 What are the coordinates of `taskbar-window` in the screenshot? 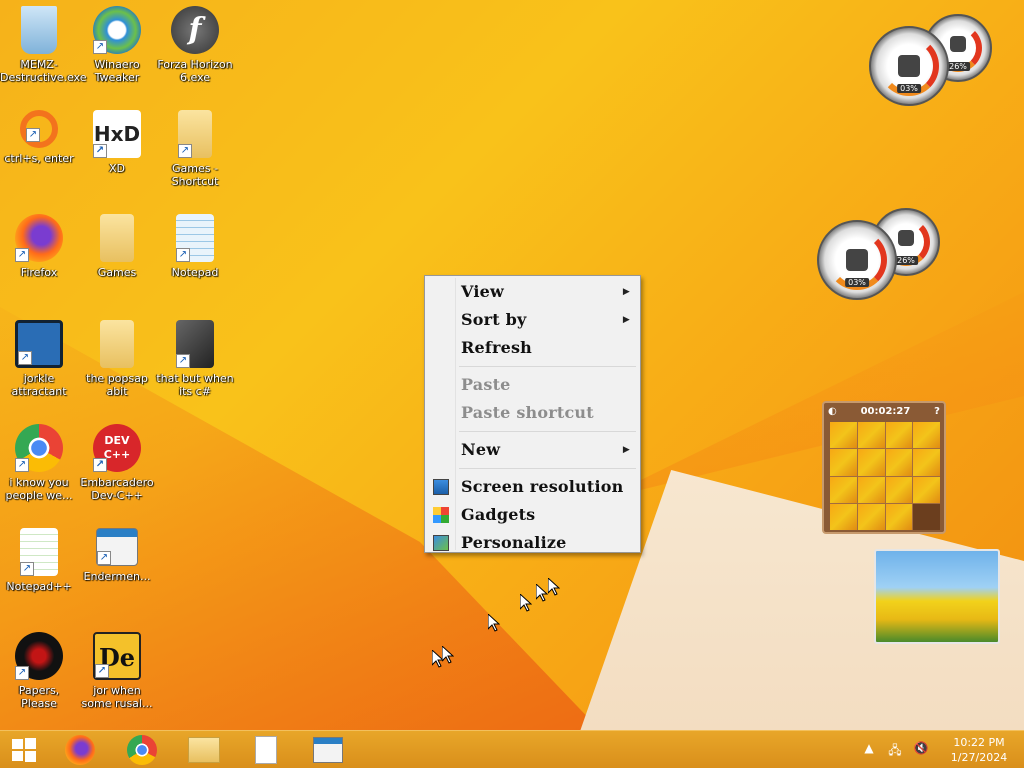 It's located at (328, 750).